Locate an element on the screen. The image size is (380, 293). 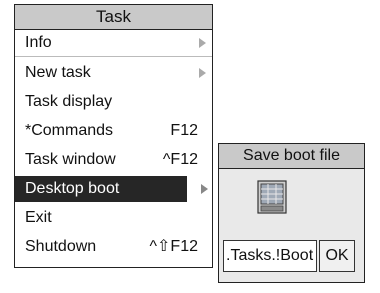
menu-item-info: Info is located at coordinates (113, 43).